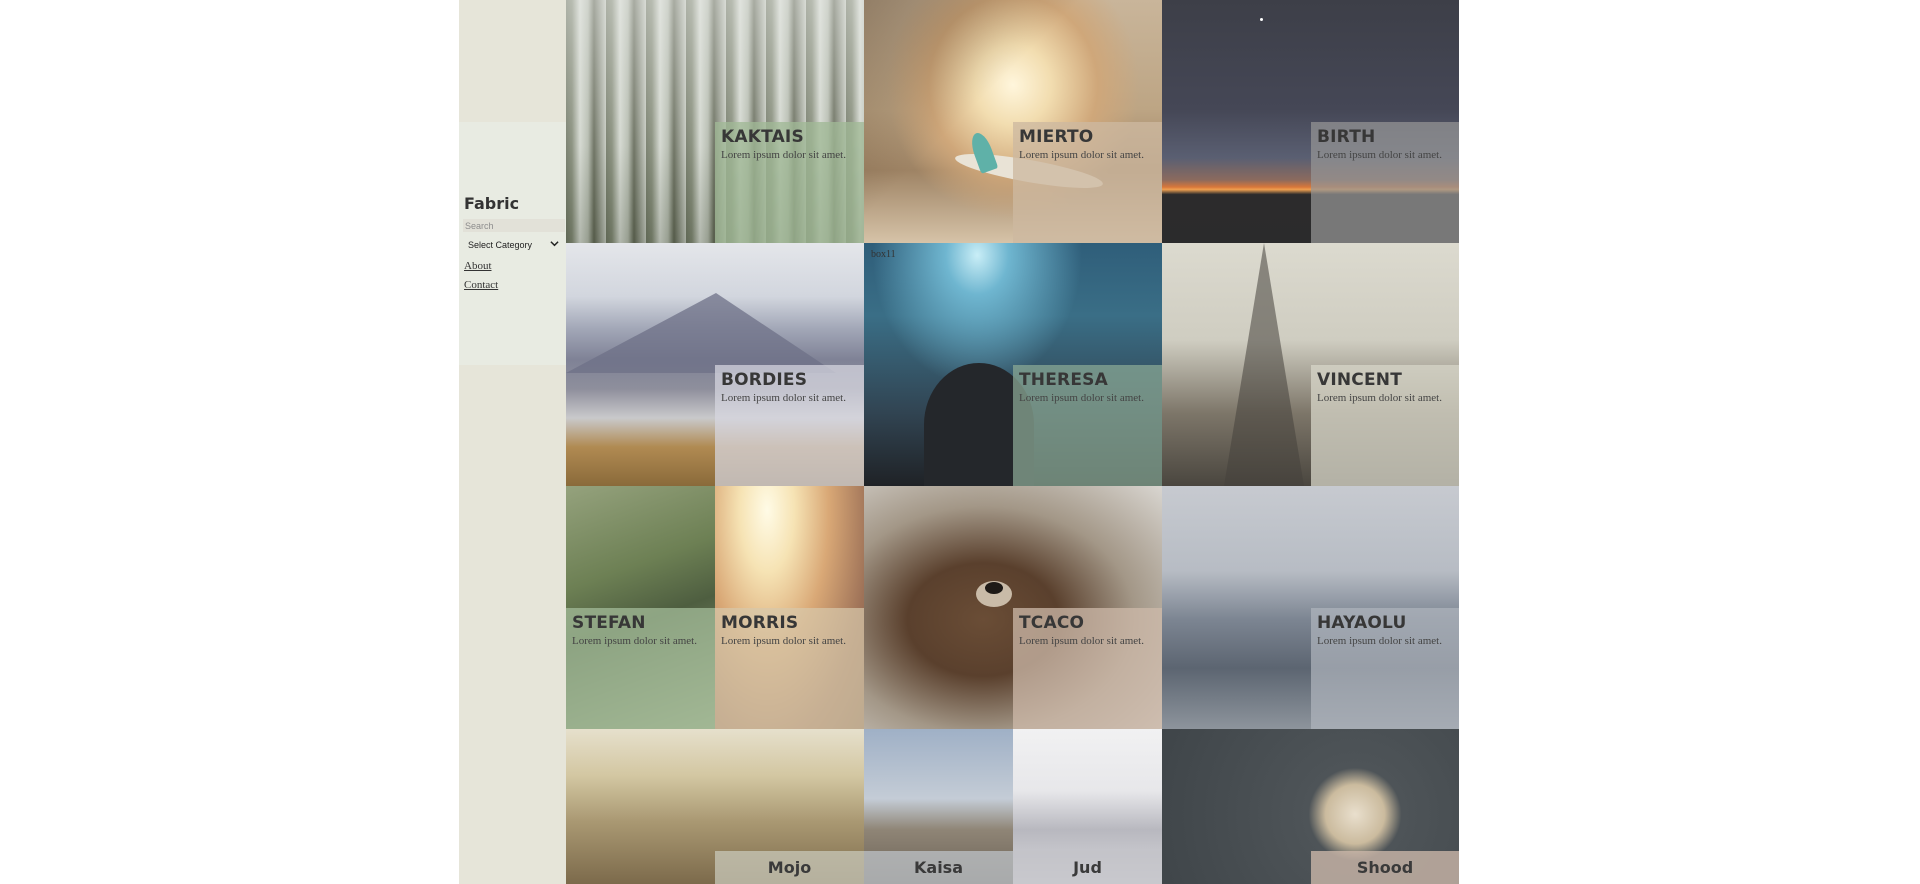 The width and height of the screenshot is (1920, 884). Describe the element at coordinates (514, 225) in the screenshot. I see `search-input` at that location.